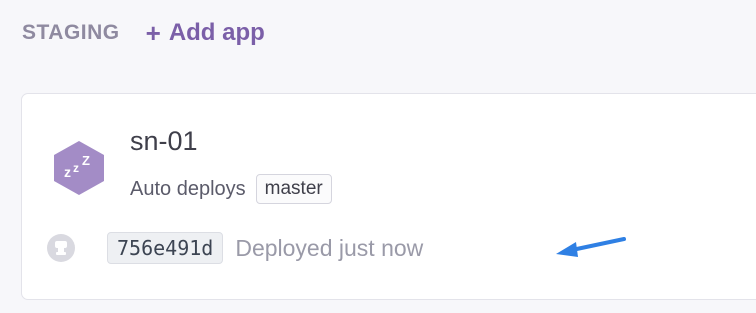  I want to click on commit-hash-link: 756e491d, so click(165, 248).